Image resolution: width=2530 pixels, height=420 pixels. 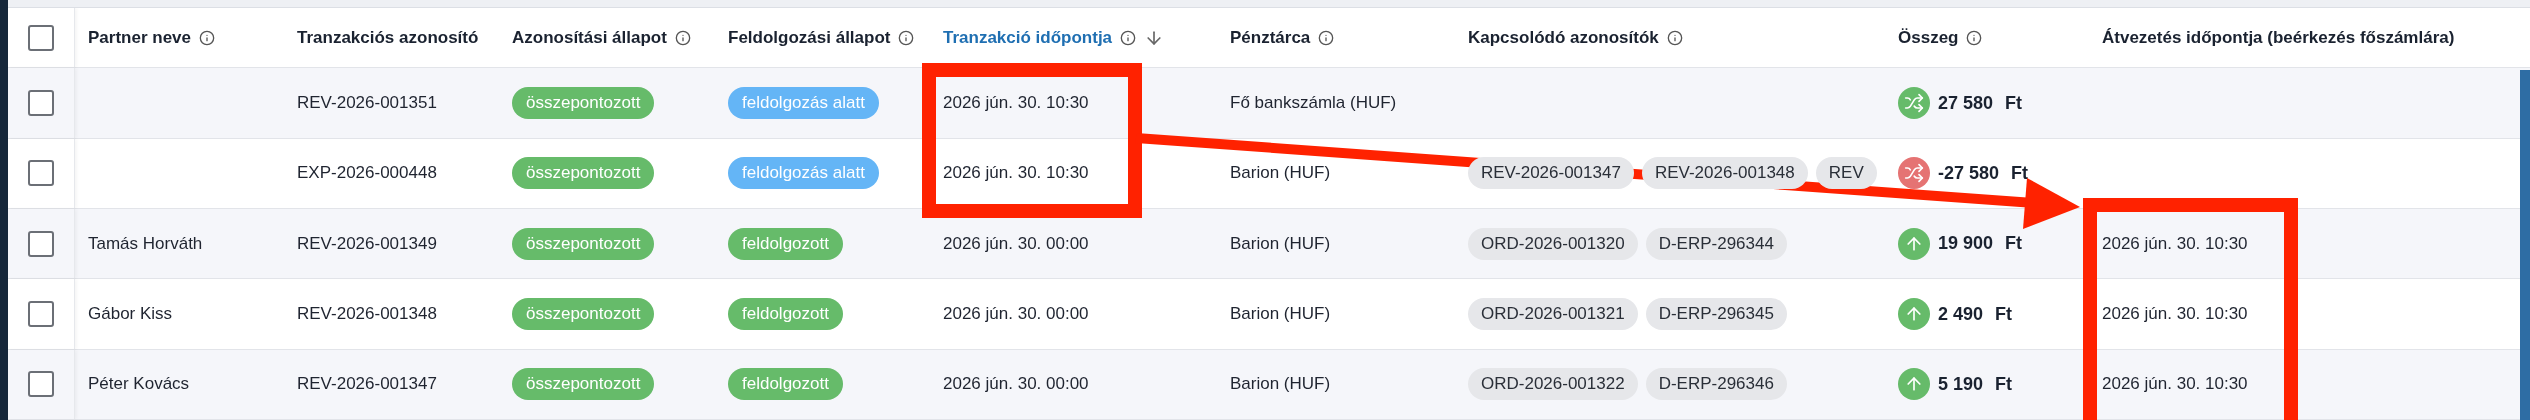 I want to click on id-chip: ORD-2026-001320, so click(x=1553, y=243).